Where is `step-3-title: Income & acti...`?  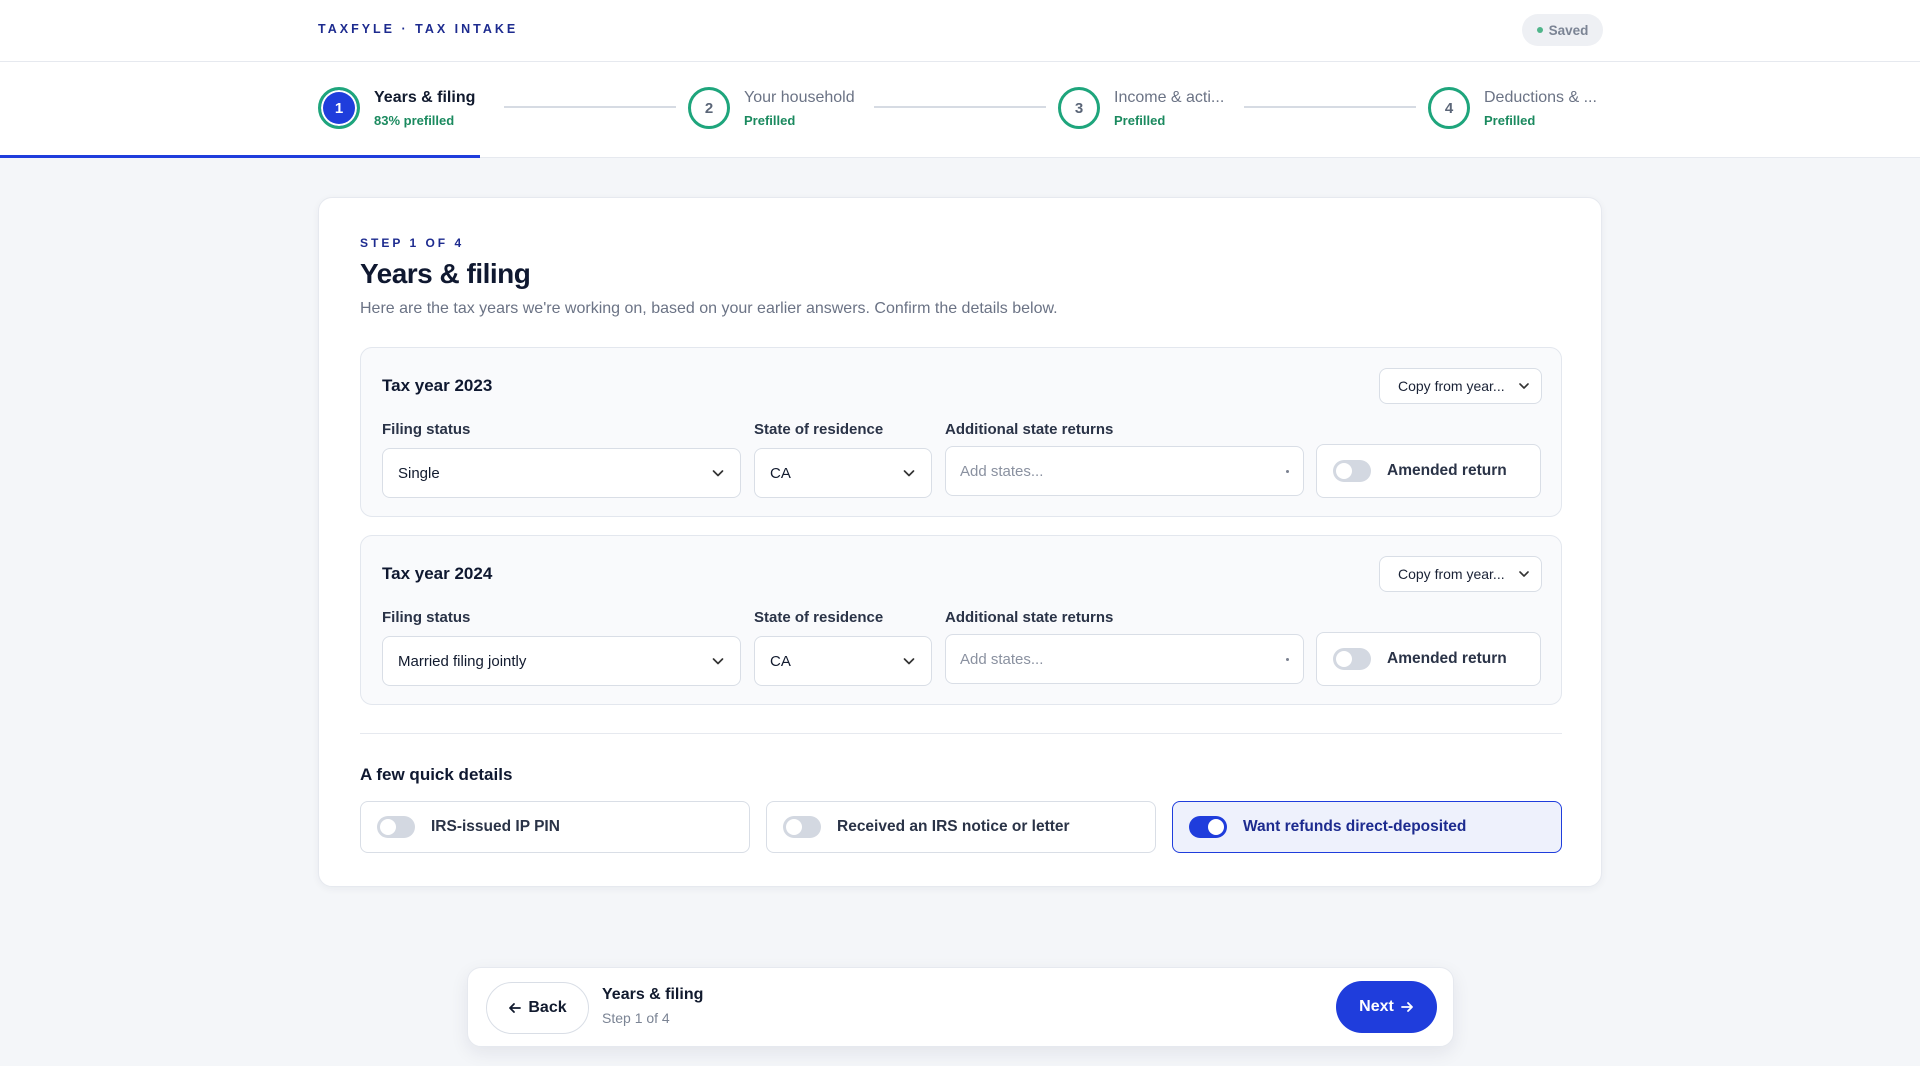
step-3-title: Income & acti... is located at coordinates (1169, 97).